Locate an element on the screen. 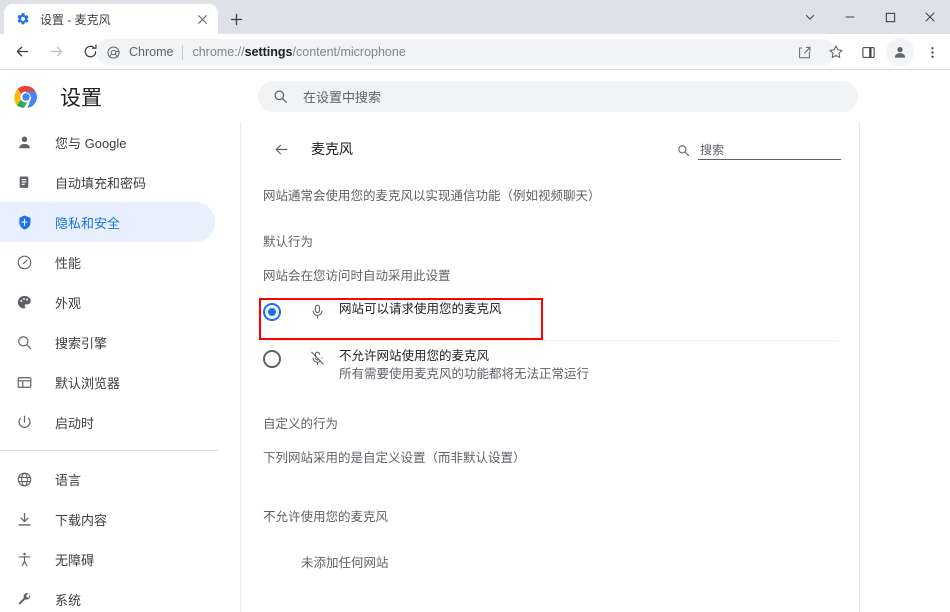  tab-strip: 设置 - 麦克风 is located at coordinates (475, 17).